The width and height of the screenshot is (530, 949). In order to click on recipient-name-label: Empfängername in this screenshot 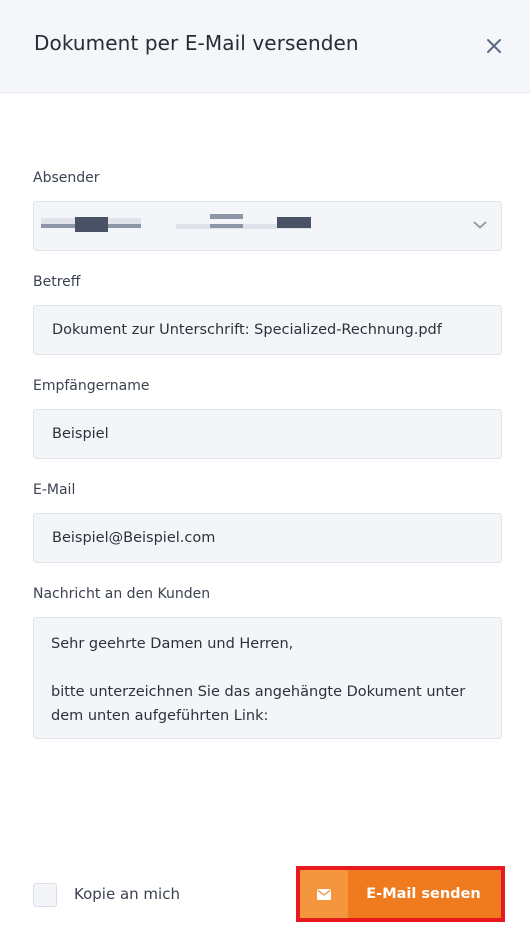, I will do `click(91, 386)`.